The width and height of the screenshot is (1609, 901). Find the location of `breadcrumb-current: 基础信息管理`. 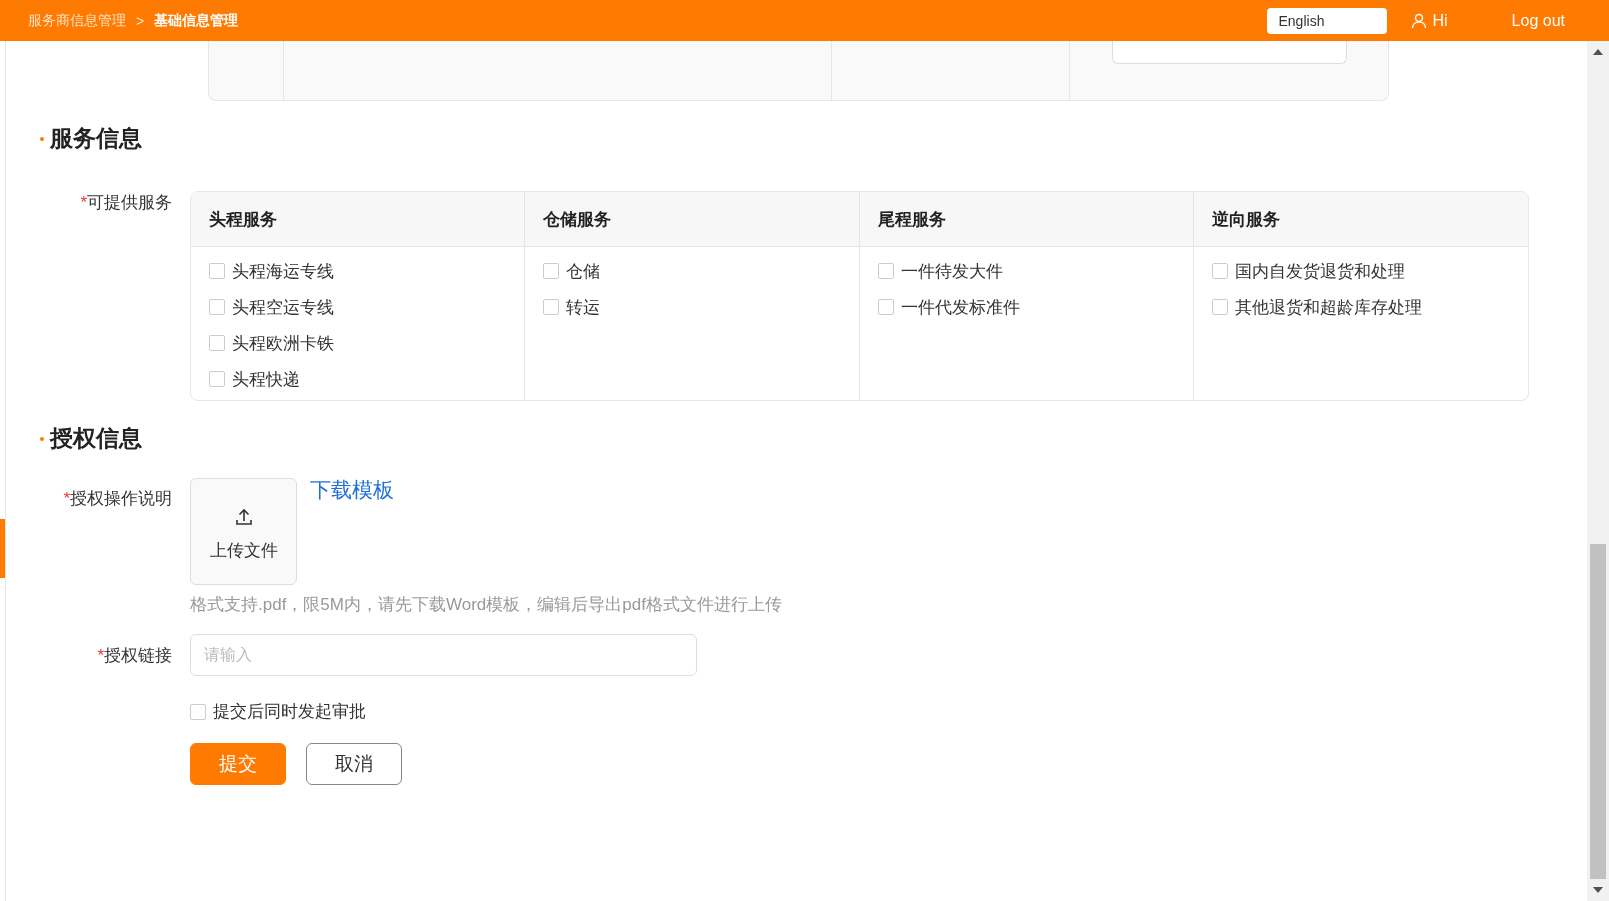

breadcrumb-current: 基础信息管理 is located at coordinates (196, 20).